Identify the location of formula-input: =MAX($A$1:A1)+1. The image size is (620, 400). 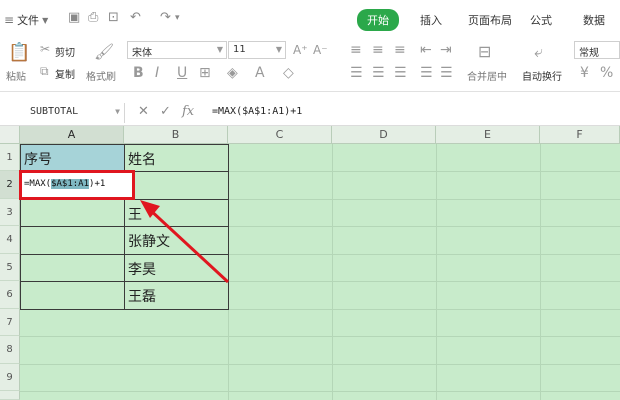
(257, 111).